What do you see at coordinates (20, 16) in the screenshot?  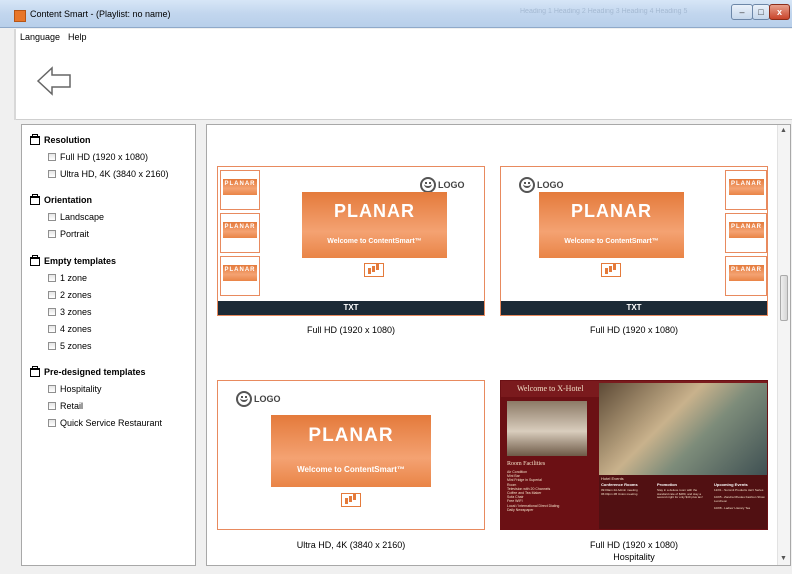 I see `app-icon` at bounding box center [20, 16].